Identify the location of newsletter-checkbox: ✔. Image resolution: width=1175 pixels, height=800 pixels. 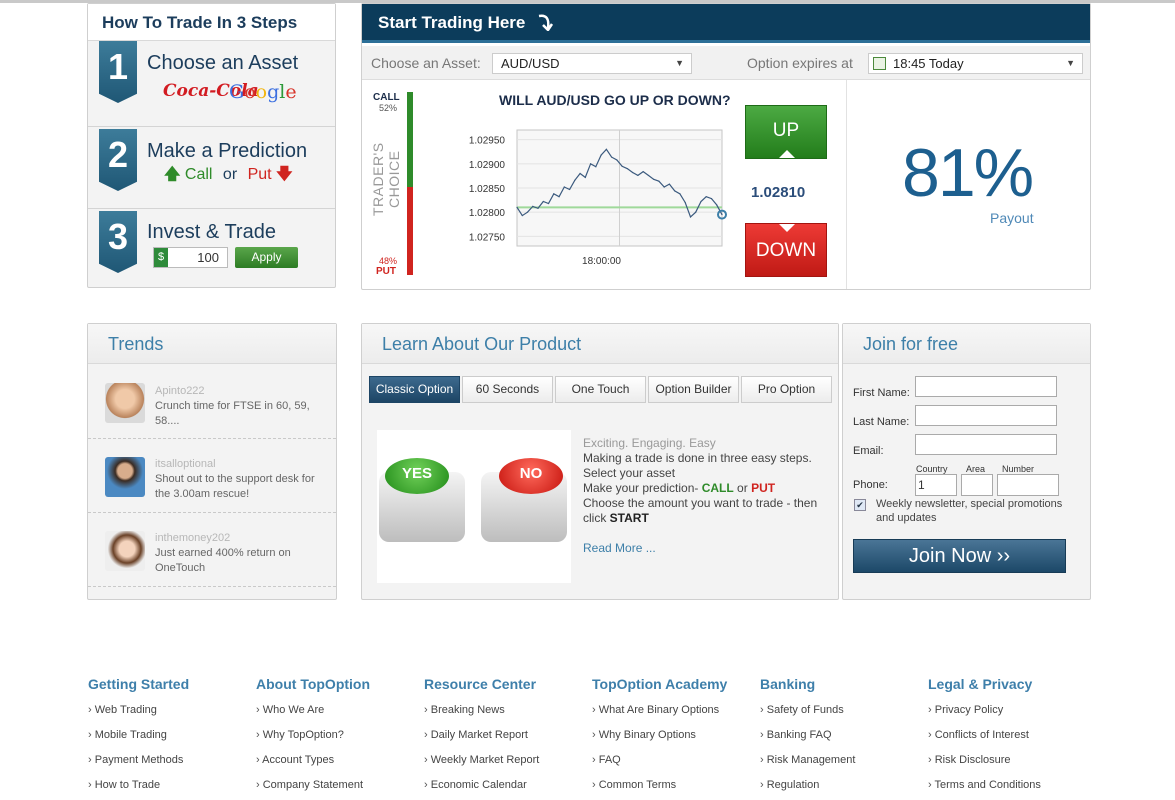
(860, 505).